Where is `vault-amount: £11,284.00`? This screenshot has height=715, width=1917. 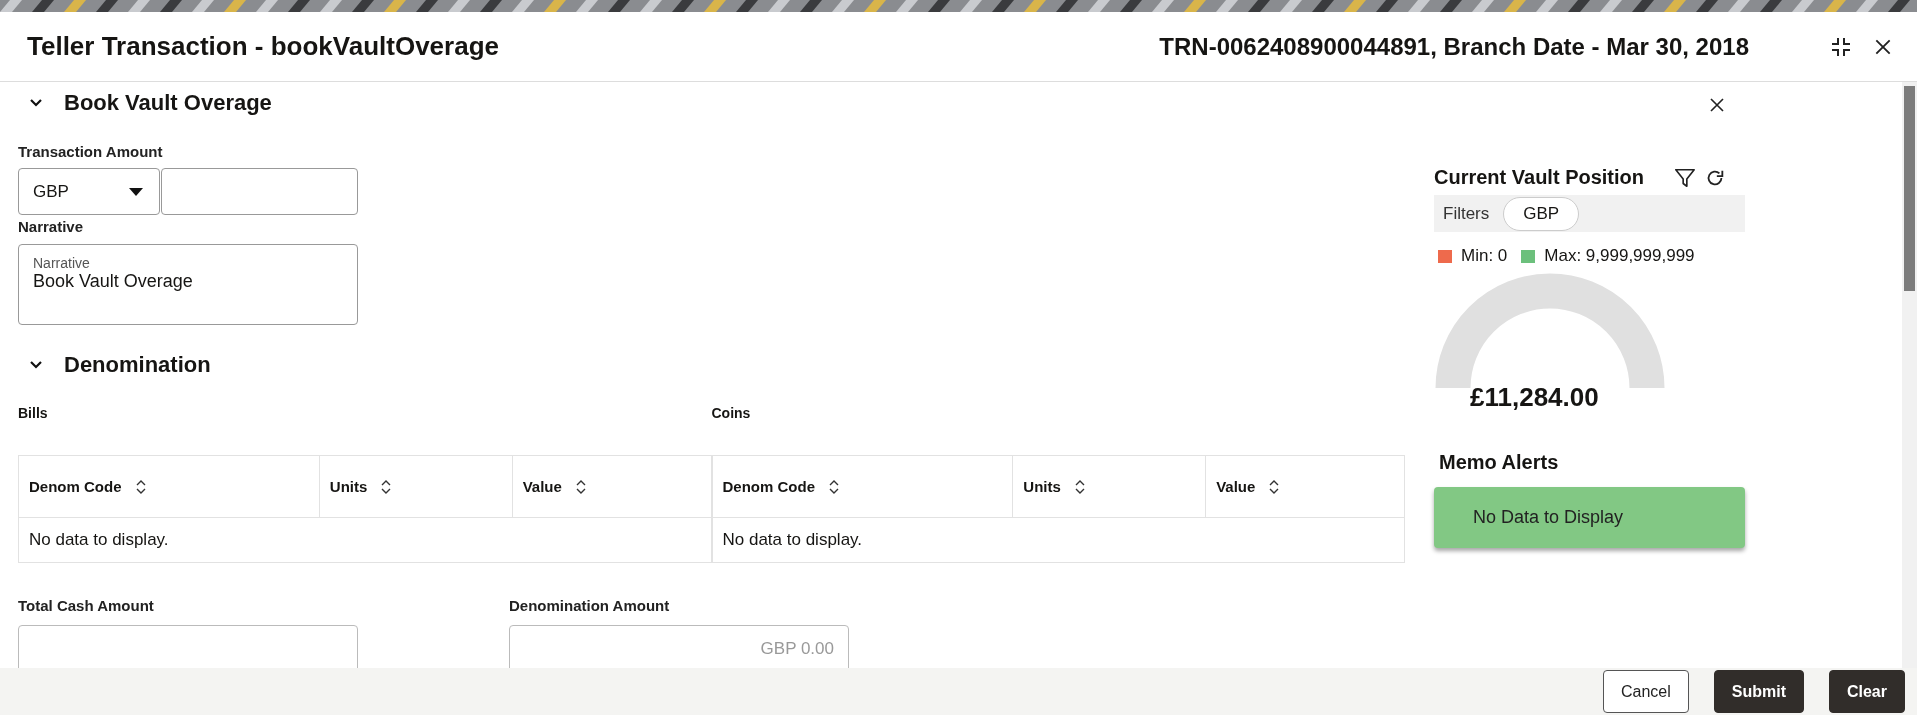 vault-amount: £11,284.00 is located at coordinates (1535, 397).